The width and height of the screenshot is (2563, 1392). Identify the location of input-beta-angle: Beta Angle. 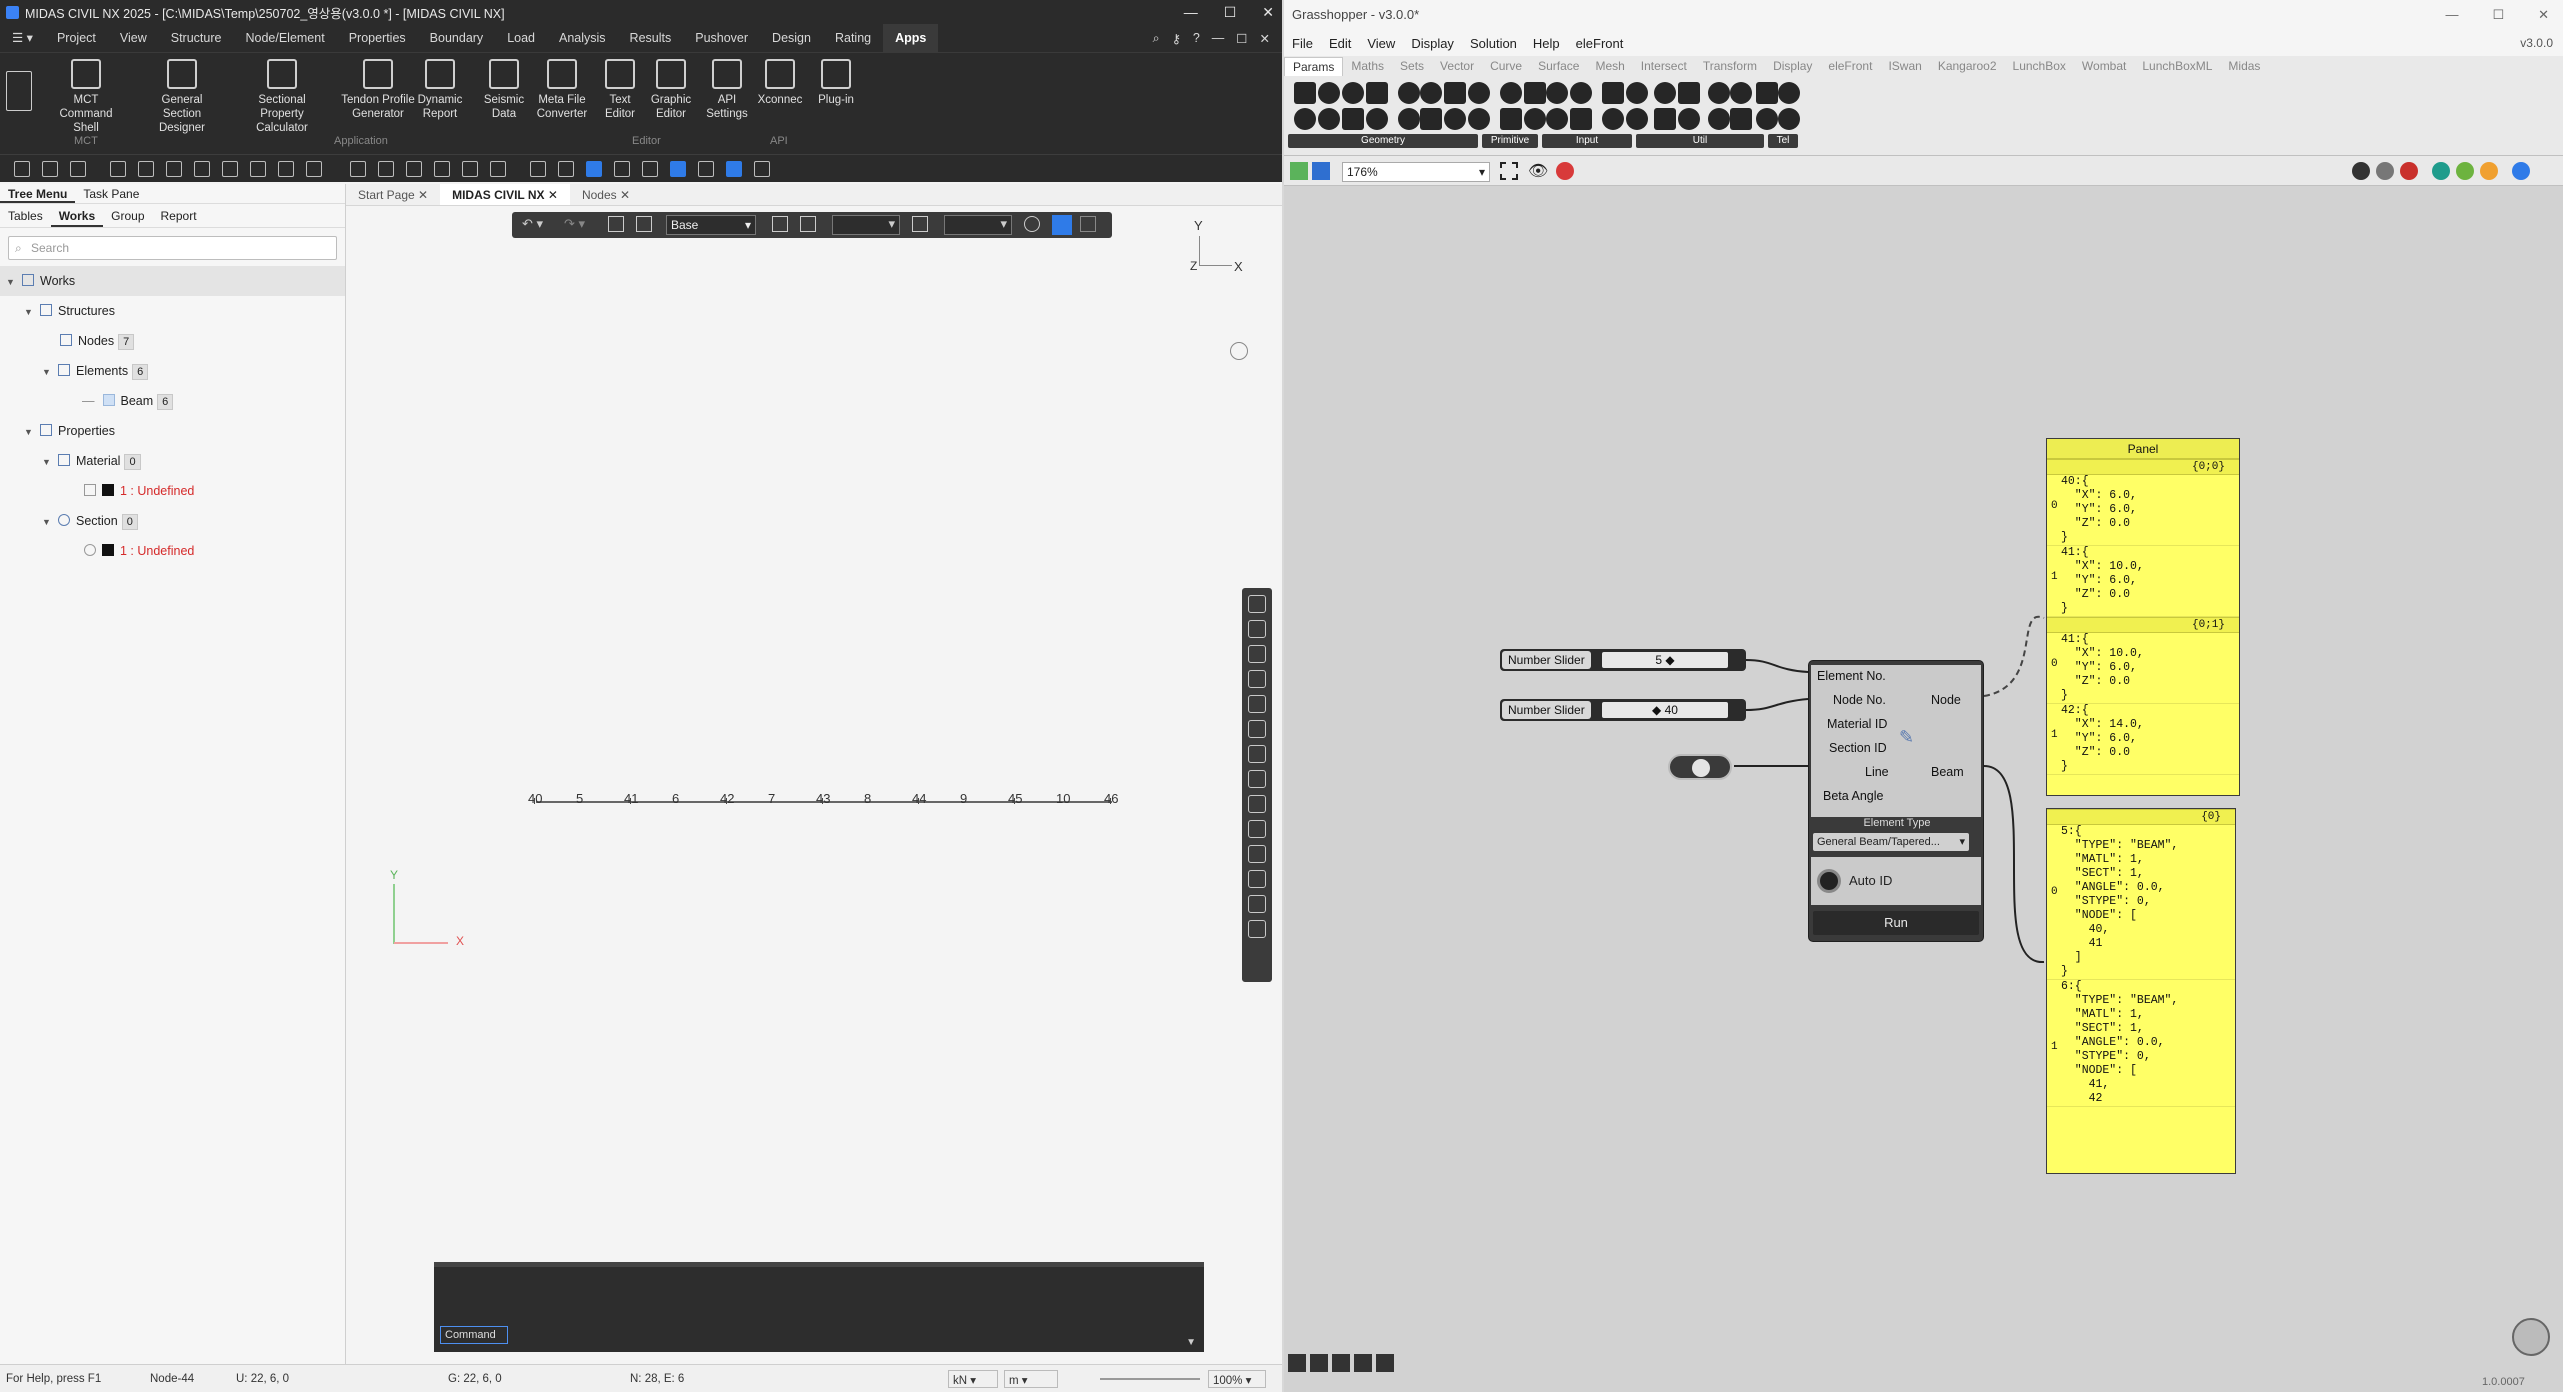
(1853, 796).